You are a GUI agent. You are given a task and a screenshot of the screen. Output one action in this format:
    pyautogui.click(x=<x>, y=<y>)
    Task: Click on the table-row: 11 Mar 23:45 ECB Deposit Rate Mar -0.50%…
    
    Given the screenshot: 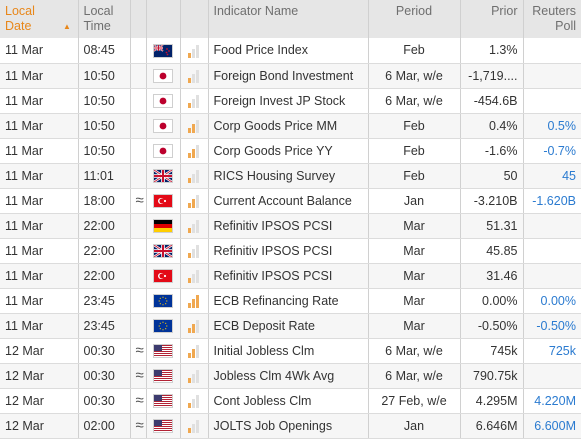 What is the action you would take?
    pyautogui.click(x=290, y=326)
    